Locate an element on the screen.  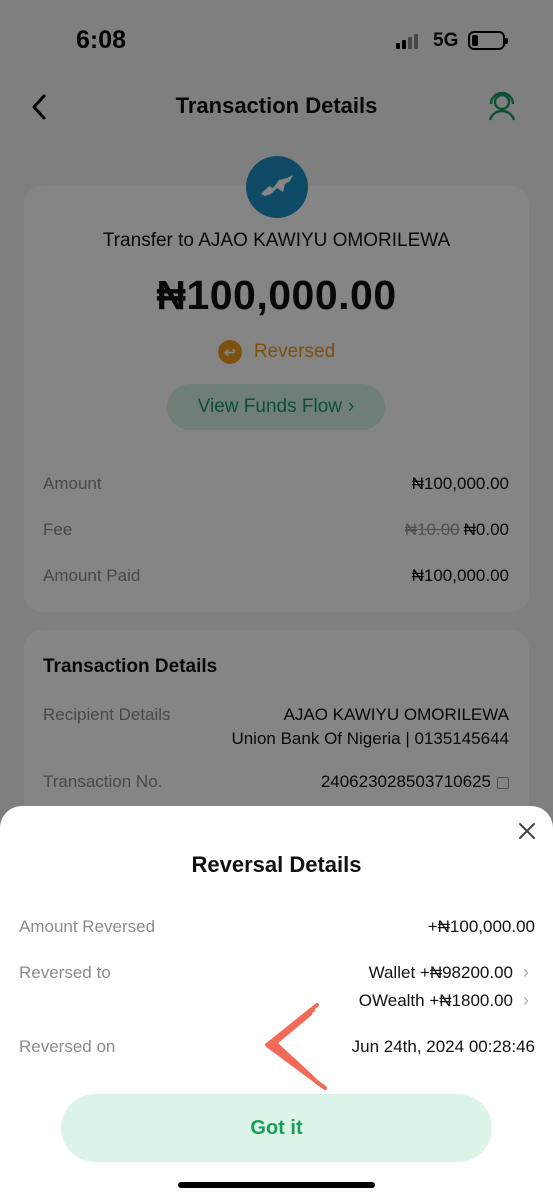
wallet-value: Wallet +₦98200.00 is located at coordinates (440, 972).